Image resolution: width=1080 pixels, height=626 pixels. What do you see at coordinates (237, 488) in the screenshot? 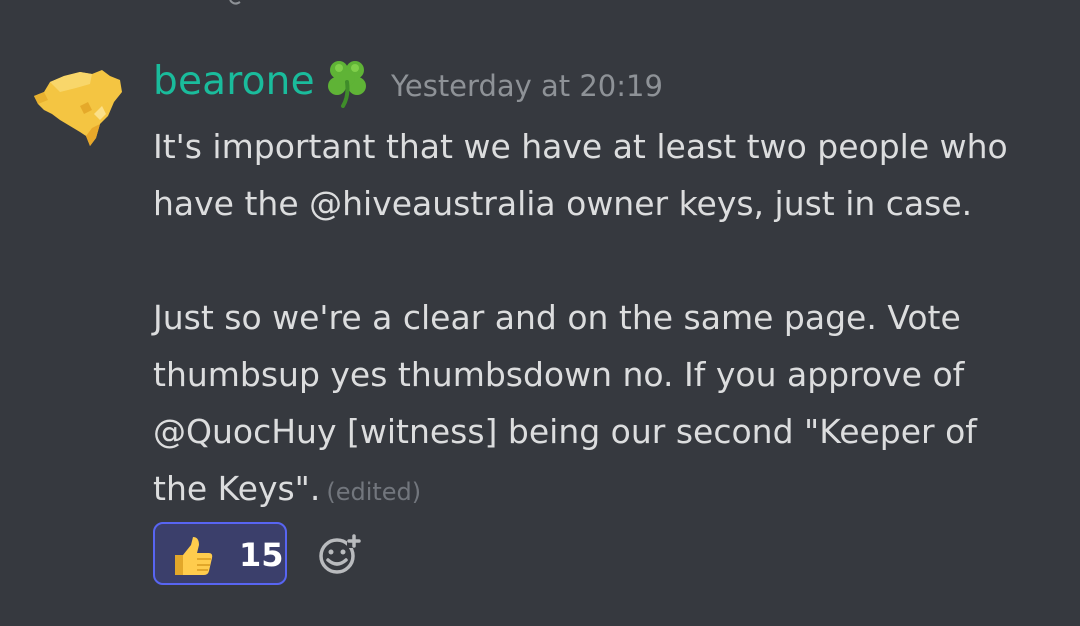
I see `message-line: the Keys".` at bounding box center [237, 488].